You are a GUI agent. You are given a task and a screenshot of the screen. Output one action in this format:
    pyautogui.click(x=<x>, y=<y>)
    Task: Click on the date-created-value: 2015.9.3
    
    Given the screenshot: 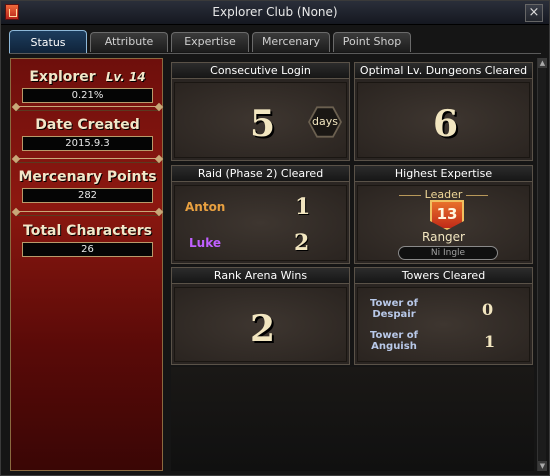 What is the action you would take?
    pyautogui.click(x=87, y=143)
    